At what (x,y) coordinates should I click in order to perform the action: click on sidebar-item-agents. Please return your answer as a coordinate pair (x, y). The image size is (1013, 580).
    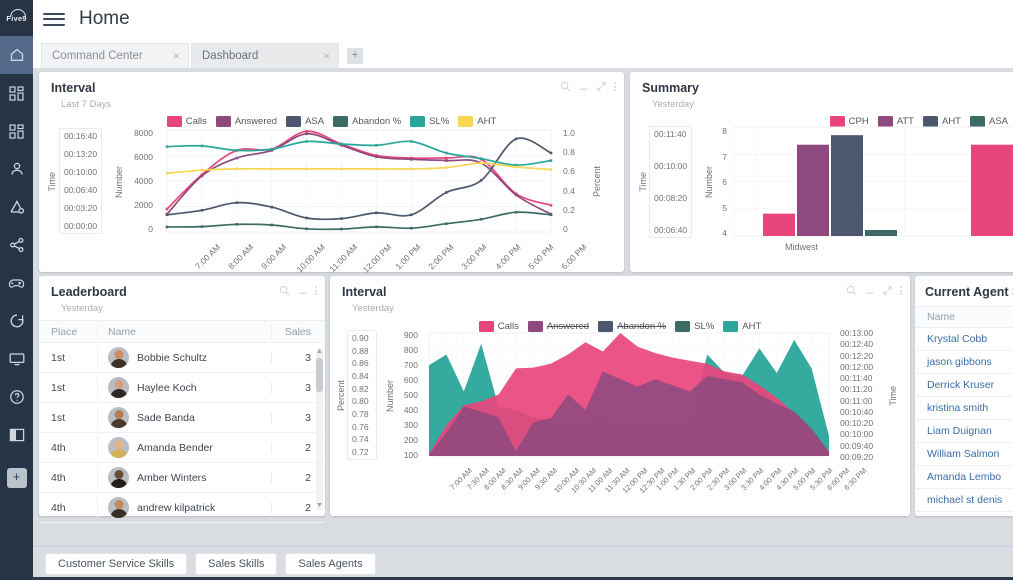
    Looking at the image, I should click on (16, 169).